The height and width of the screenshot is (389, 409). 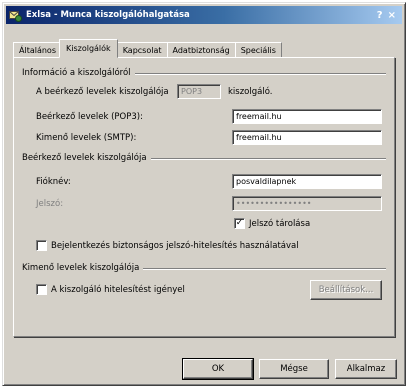 What do you see at coordinates (250, 92) in the screenshot?
I see `incoming-type-suffix: kiszolgáló.` at bounding box center [250, 92].